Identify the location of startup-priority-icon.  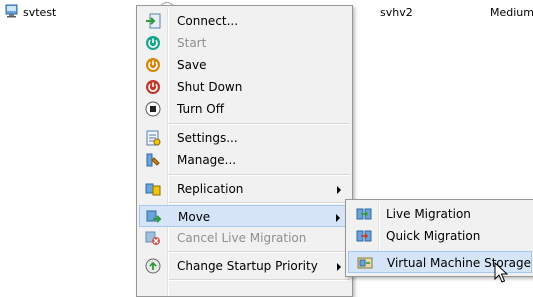
(153, 266).